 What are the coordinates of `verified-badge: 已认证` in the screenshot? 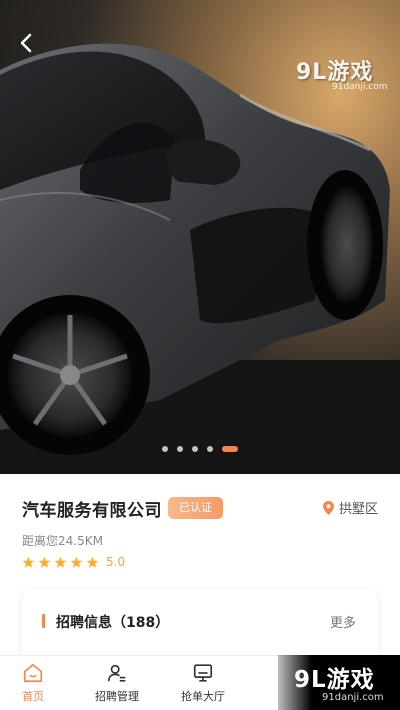 It's located at (195, 508).